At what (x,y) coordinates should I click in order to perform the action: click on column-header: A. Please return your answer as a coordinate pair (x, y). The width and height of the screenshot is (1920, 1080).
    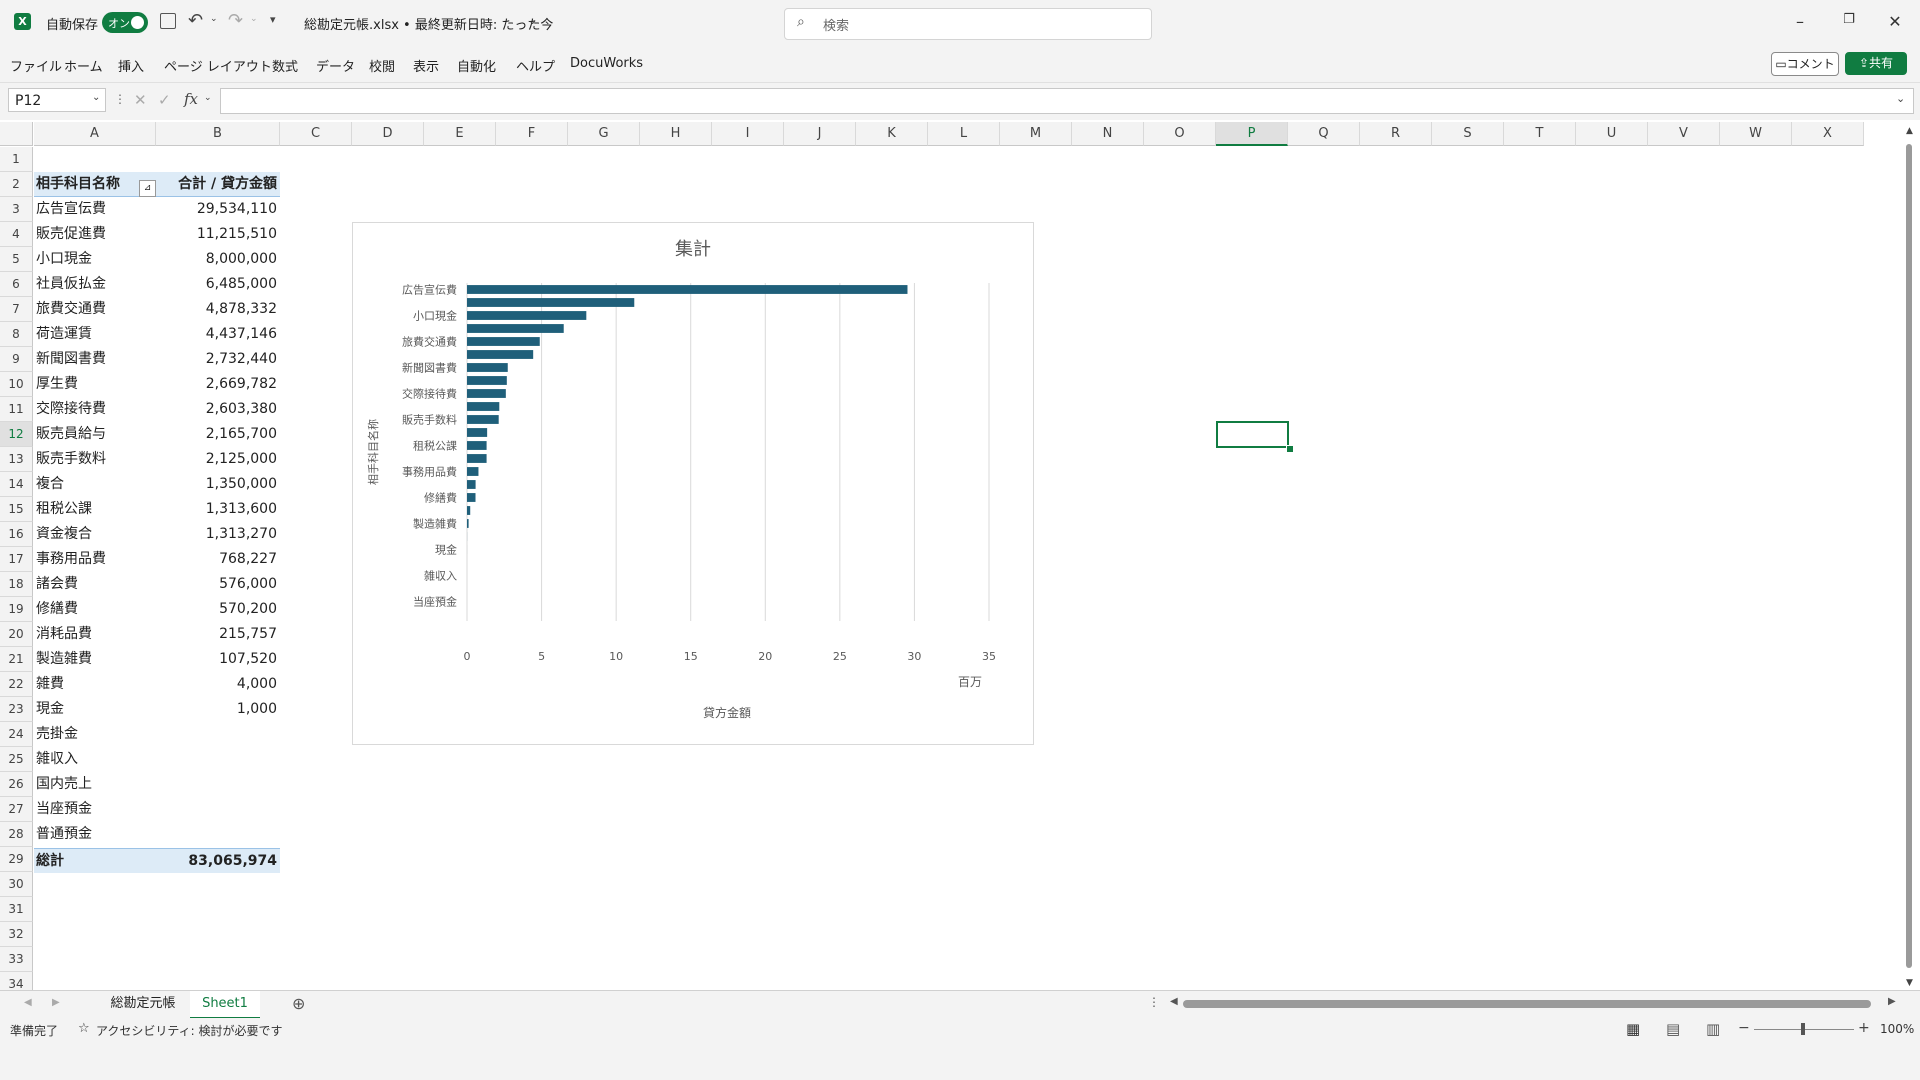
    Looking at the image, I should click on (95, 134).